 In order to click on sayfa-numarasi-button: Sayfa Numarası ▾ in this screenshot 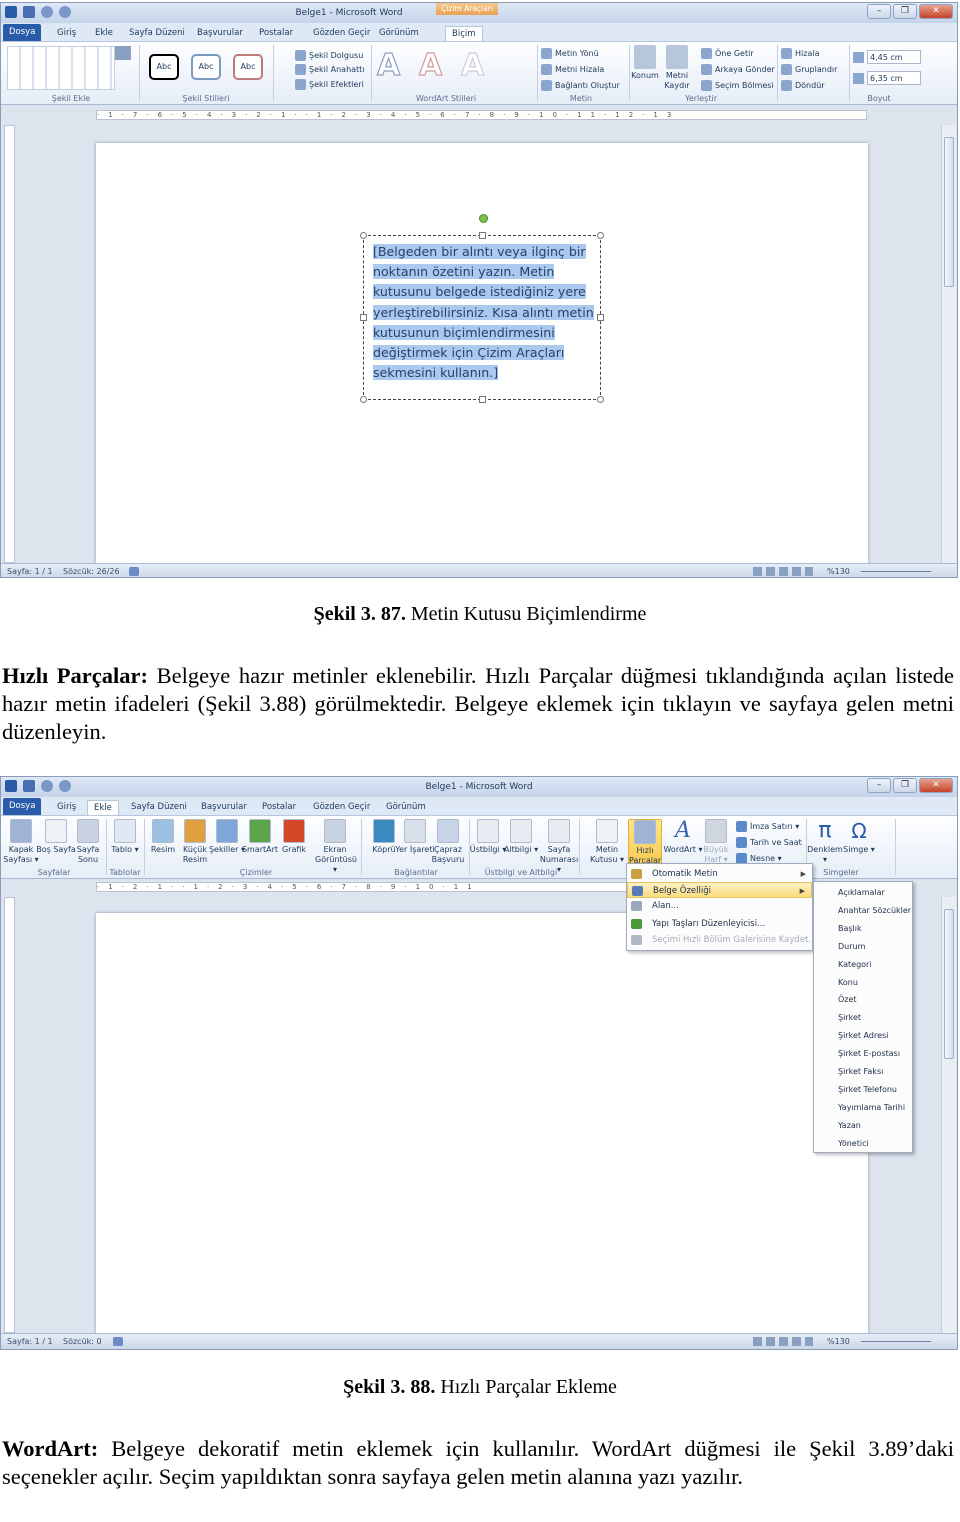, I will do `click(559, 847)`.